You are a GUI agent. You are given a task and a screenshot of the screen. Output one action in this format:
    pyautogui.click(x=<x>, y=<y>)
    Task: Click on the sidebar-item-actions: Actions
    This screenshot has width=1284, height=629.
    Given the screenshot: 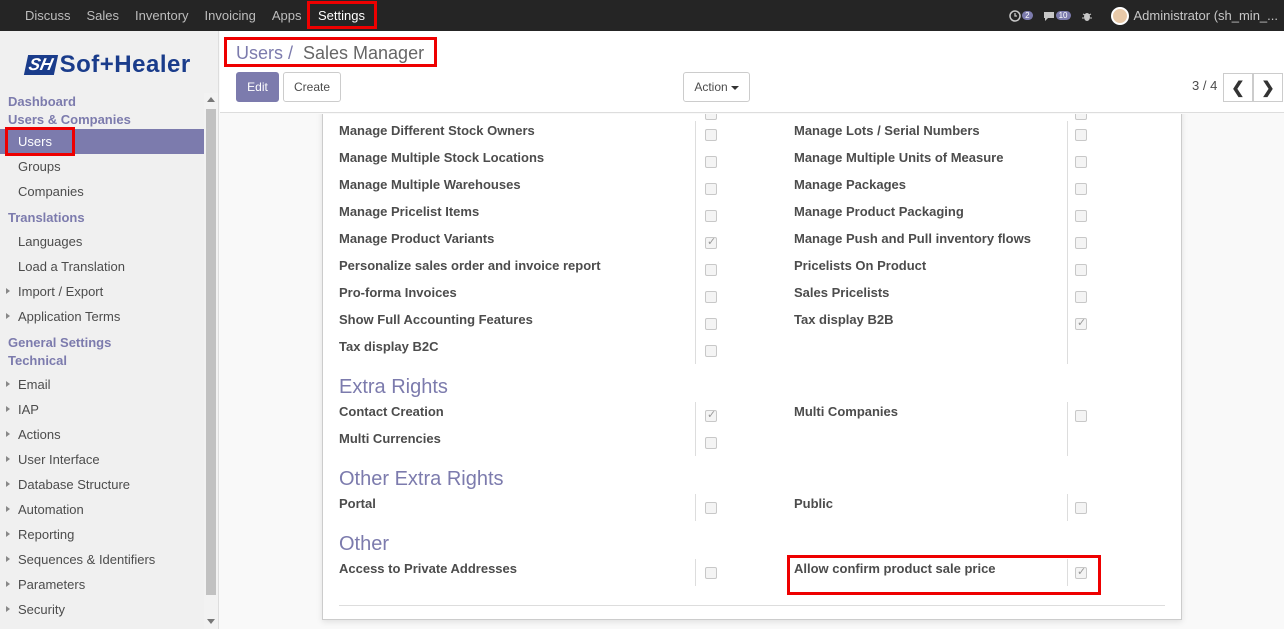 What is the action you would take?
    pyautogui.click(x=102, y=434)
    